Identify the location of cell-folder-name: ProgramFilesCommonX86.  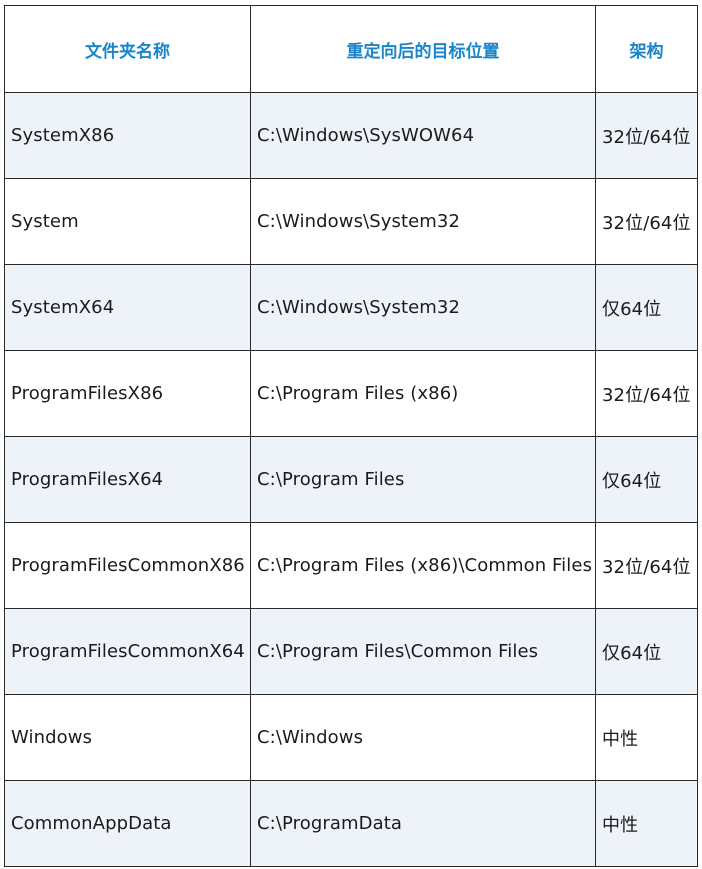
(127, 565).